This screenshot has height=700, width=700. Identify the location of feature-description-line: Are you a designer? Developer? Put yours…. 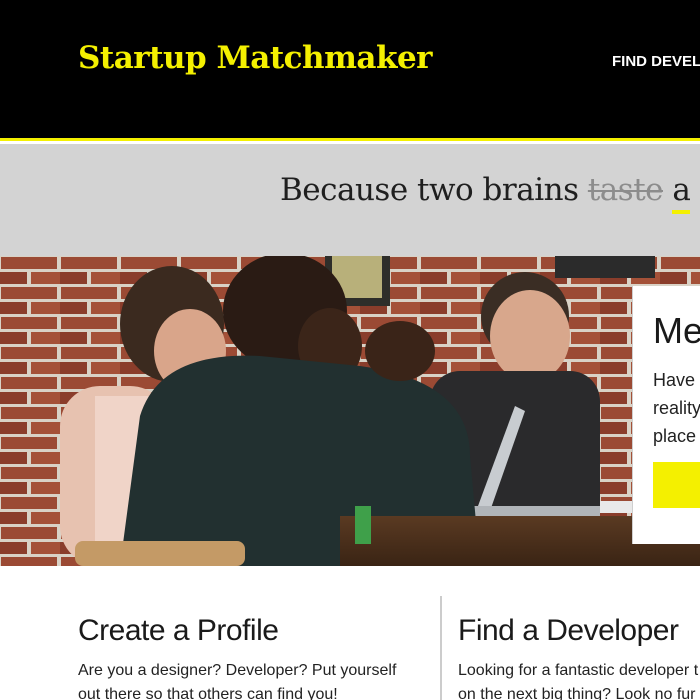
(237, 670).